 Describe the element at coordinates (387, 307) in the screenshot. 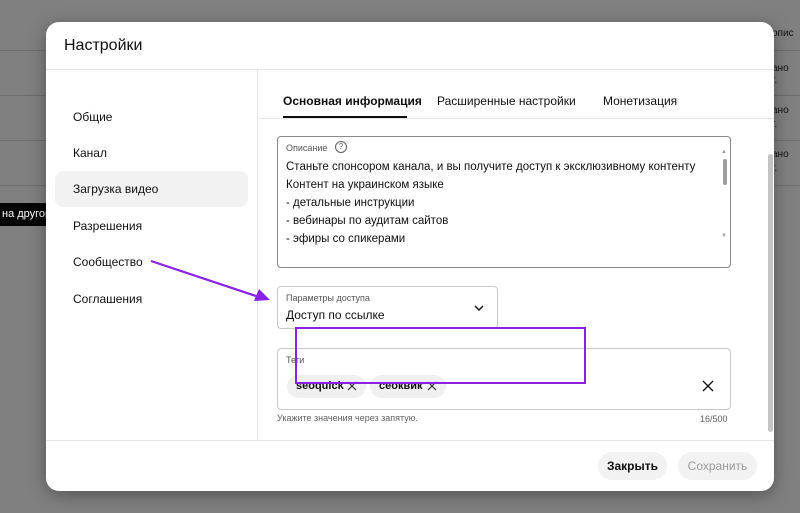

I see `visibility-dropdown: Параметры доступа Доступ по ссылке` at that location.